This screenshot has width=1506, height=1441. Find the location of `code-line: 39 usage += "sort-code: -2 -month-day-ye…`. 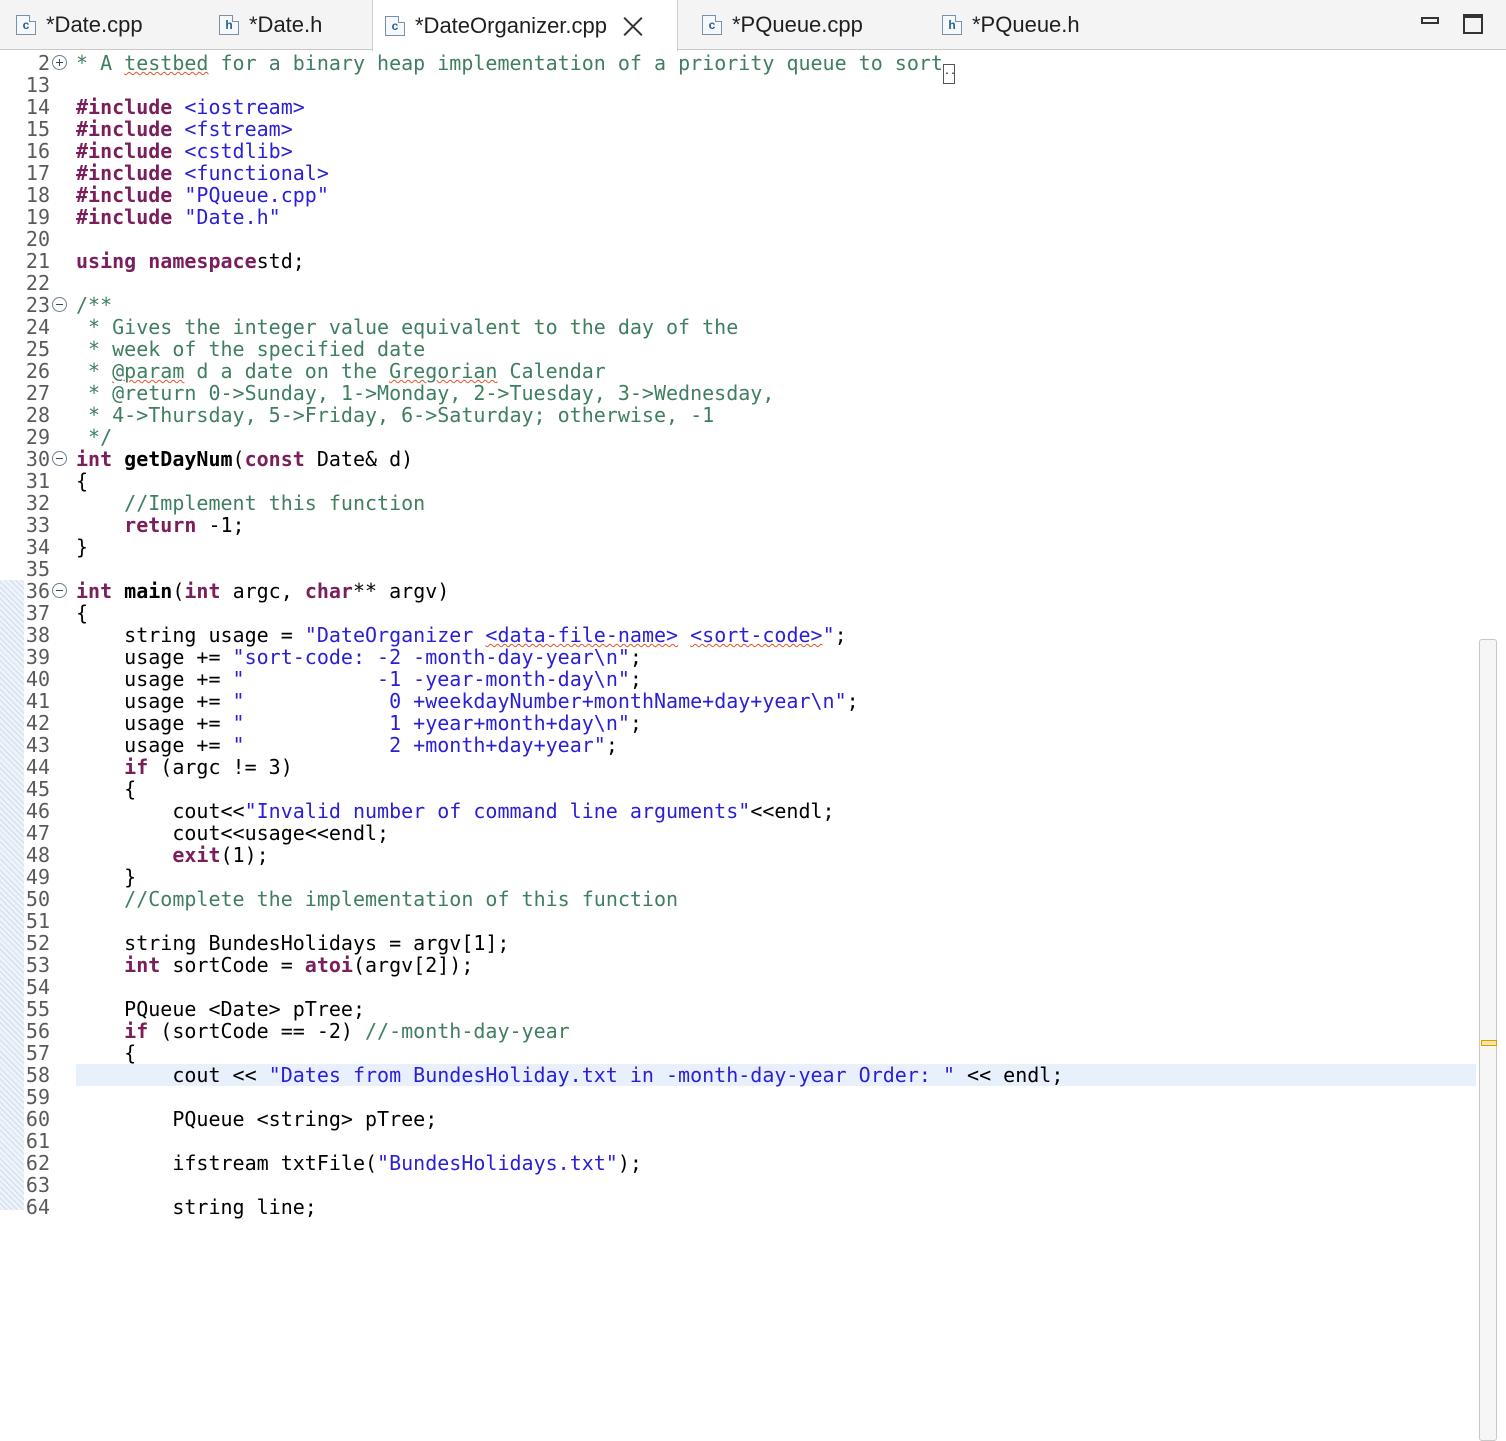

code-line: 39 usage += "sort-code: -2 -month-day-ye… is located at coordinates (740, 657).